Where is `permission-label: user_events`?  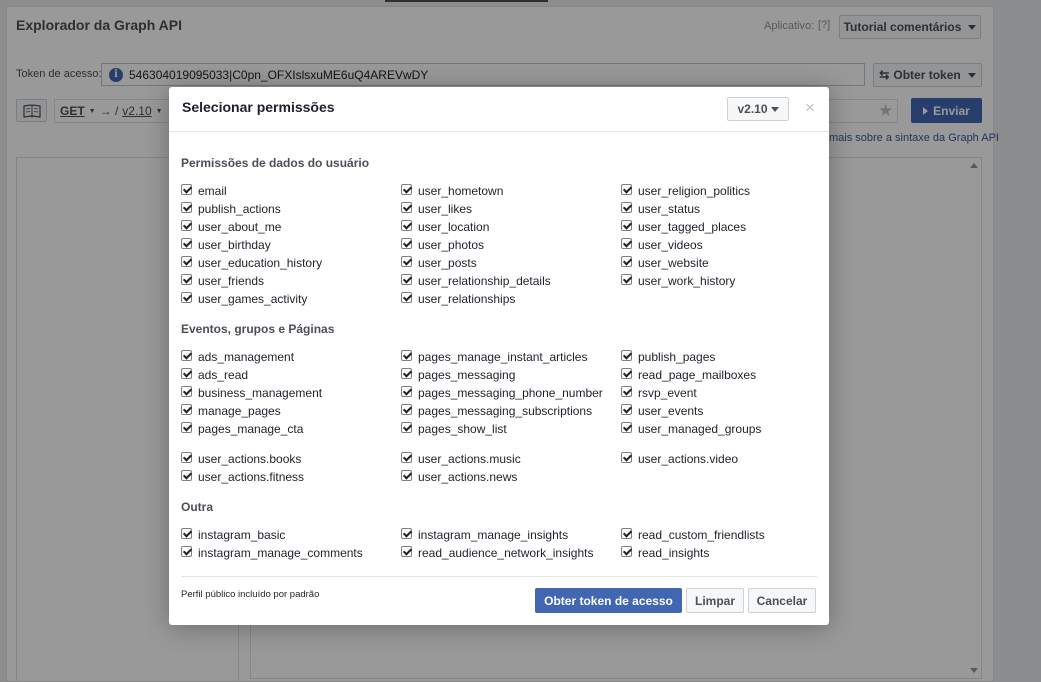 permission-label: user_events is located at coordinates (671, 411).